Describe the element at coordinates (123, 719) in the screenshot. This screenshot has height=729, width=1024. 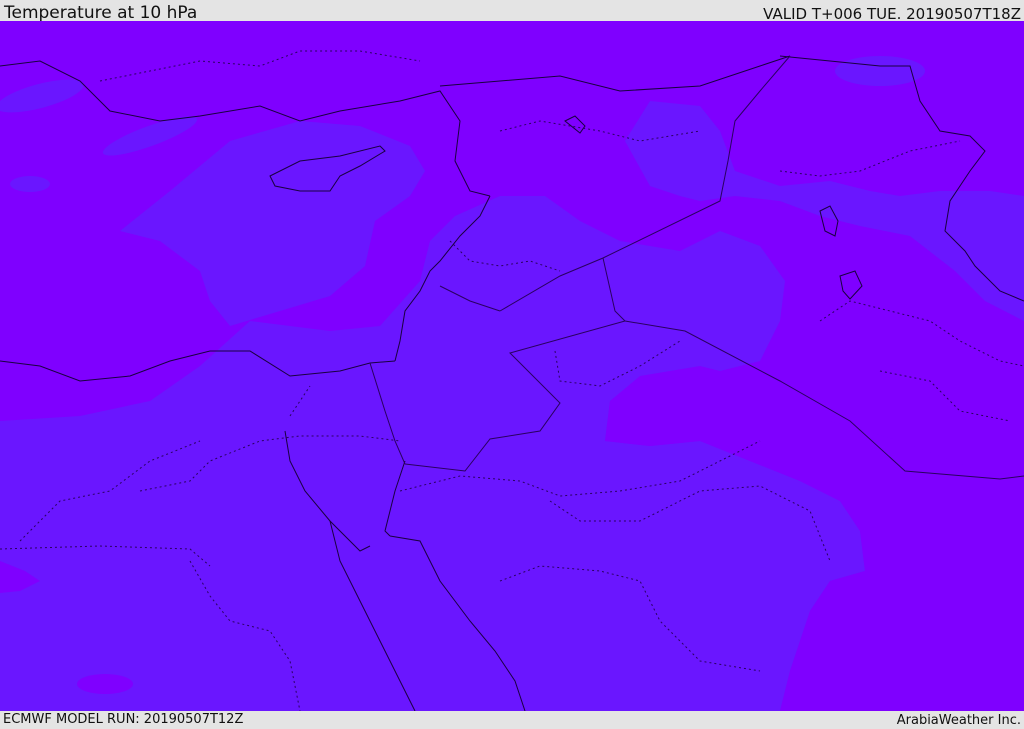
I see `model-run-label: ECMWF MODEL RUN: 20190507T12Z` at that location.